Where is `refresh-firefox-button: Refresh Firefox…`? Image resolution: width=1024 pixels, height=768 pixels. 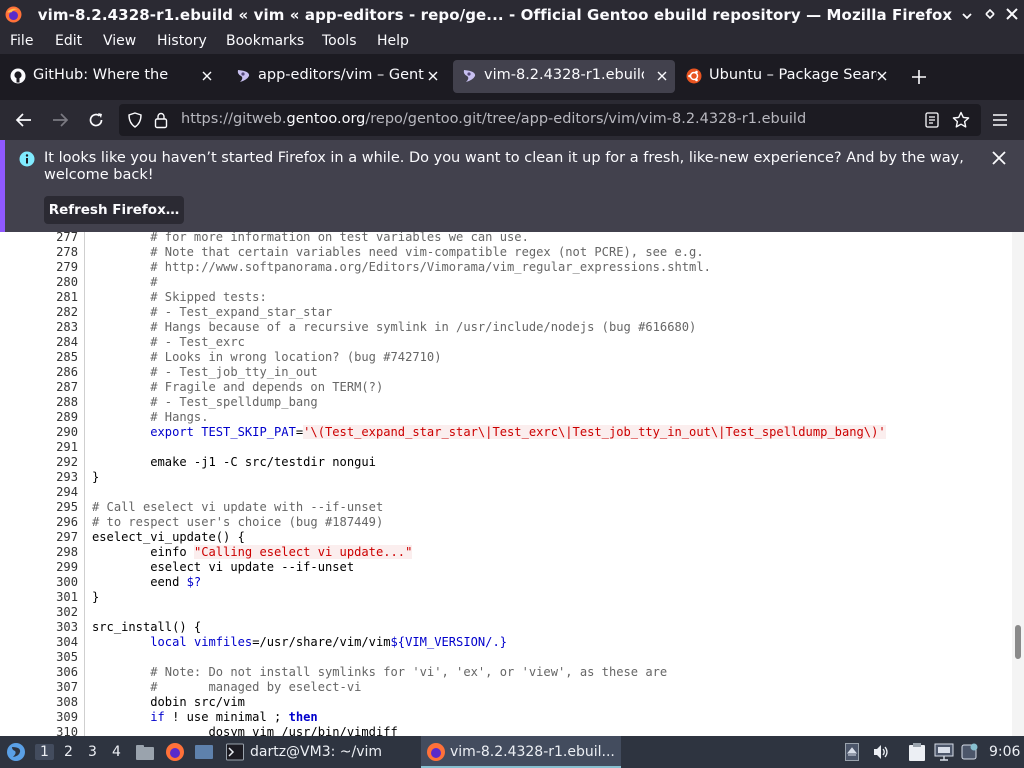
refresh-firefox-button: Refresh Firefox… is located at coordinates (114, 210).